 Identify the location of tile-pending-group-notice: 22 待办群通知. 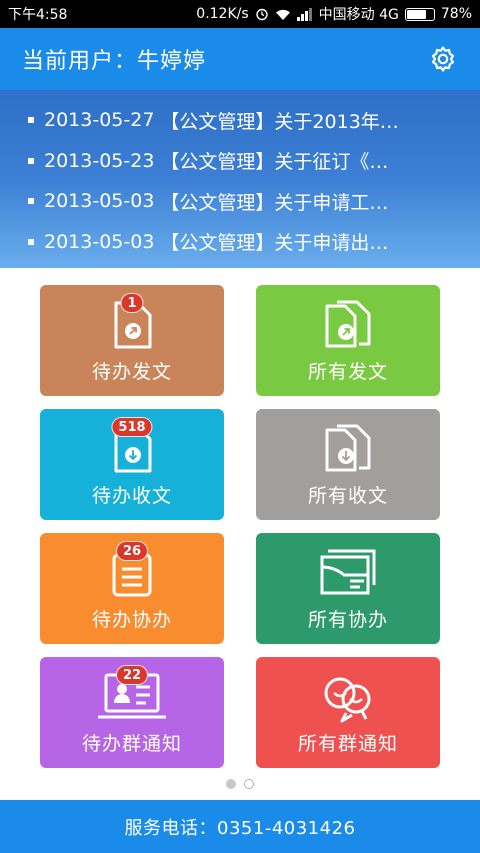
(132, 712).